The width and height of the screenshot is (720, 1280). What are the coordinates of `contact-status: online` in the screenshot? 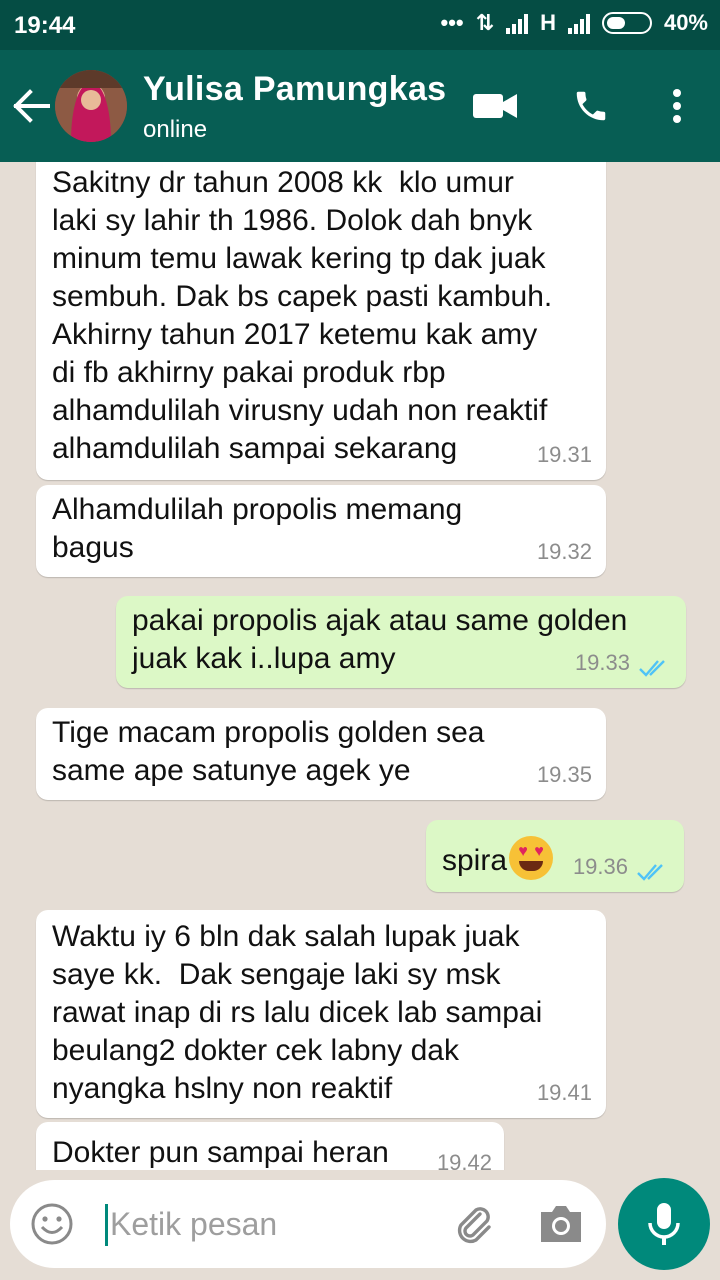 It's located at (175, 129).